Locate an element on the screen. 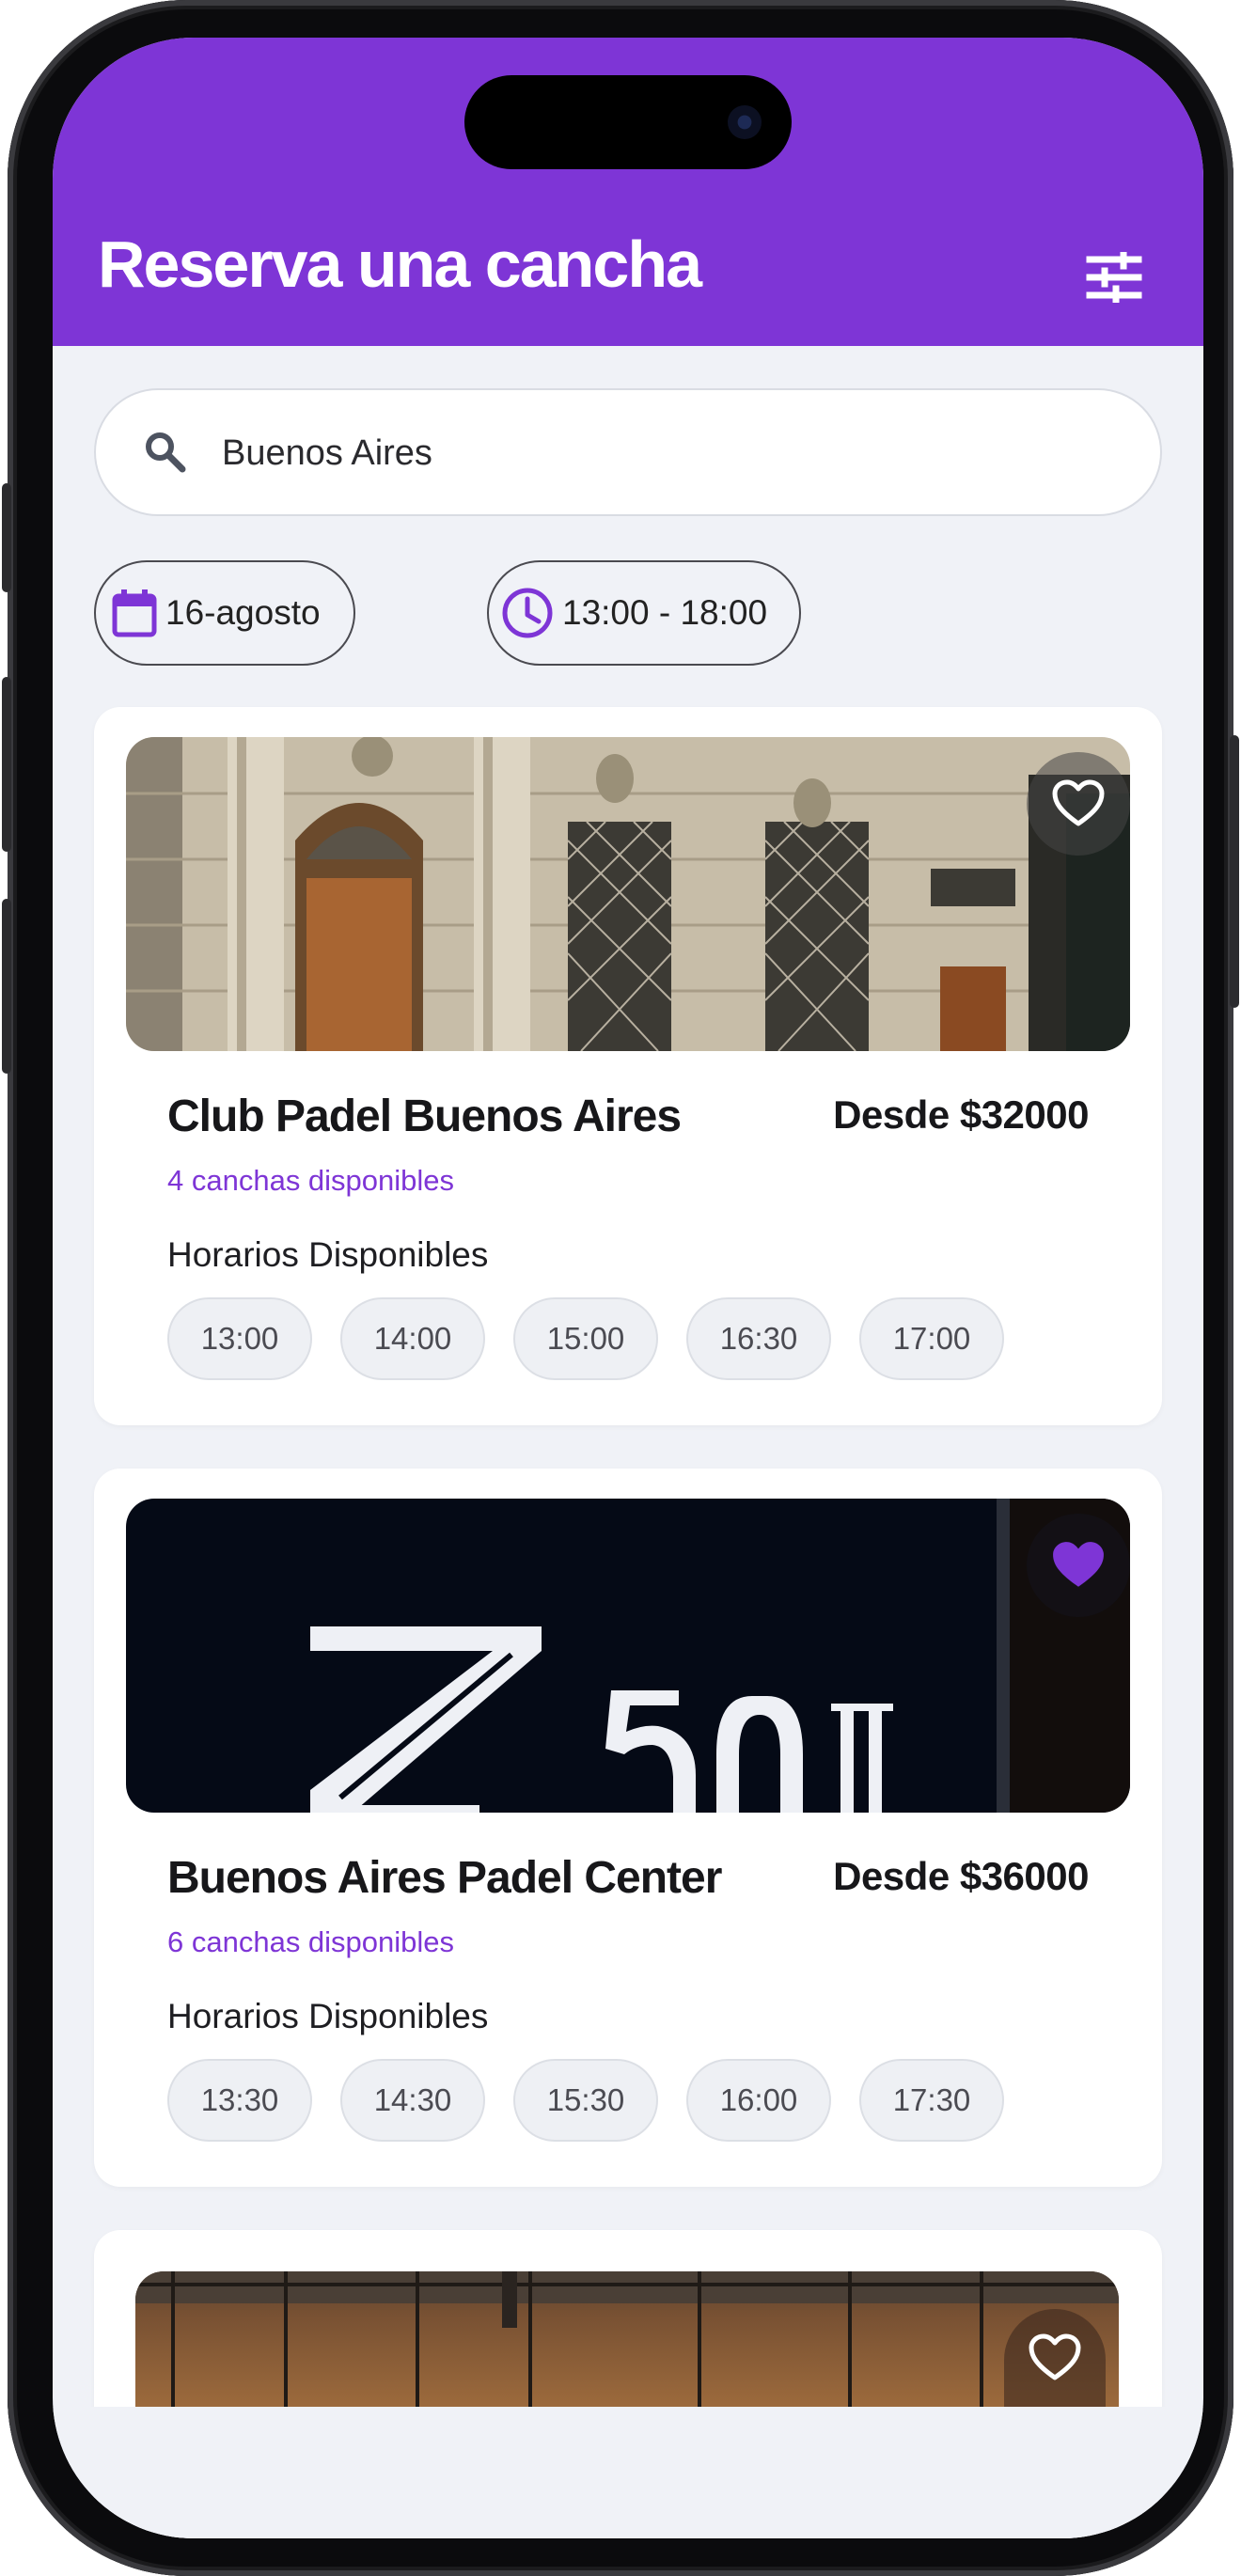 This screenshot has height=2576, width=1241. search-input is located at coordinates (673, 453).